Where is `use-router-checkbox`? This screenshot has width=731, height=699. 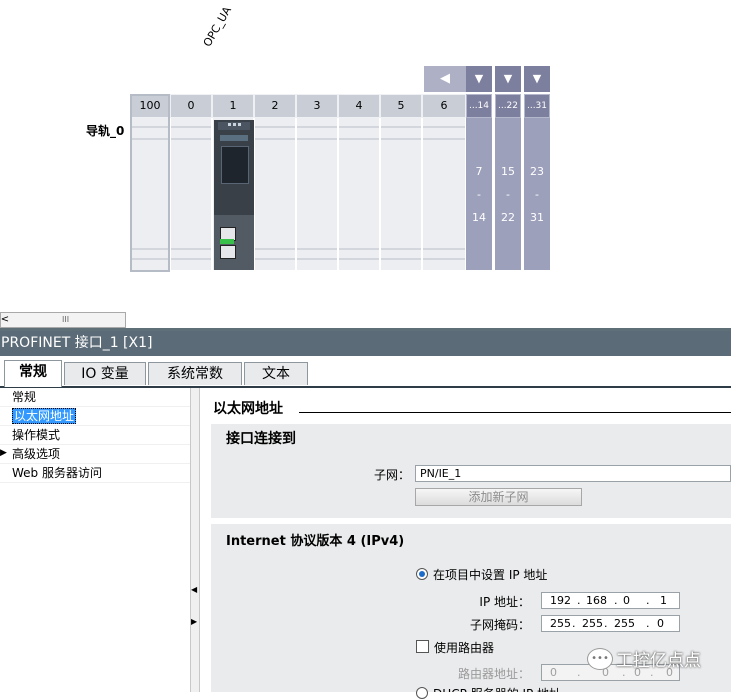
use-router-checkbox is located at coordinates (422, 646).